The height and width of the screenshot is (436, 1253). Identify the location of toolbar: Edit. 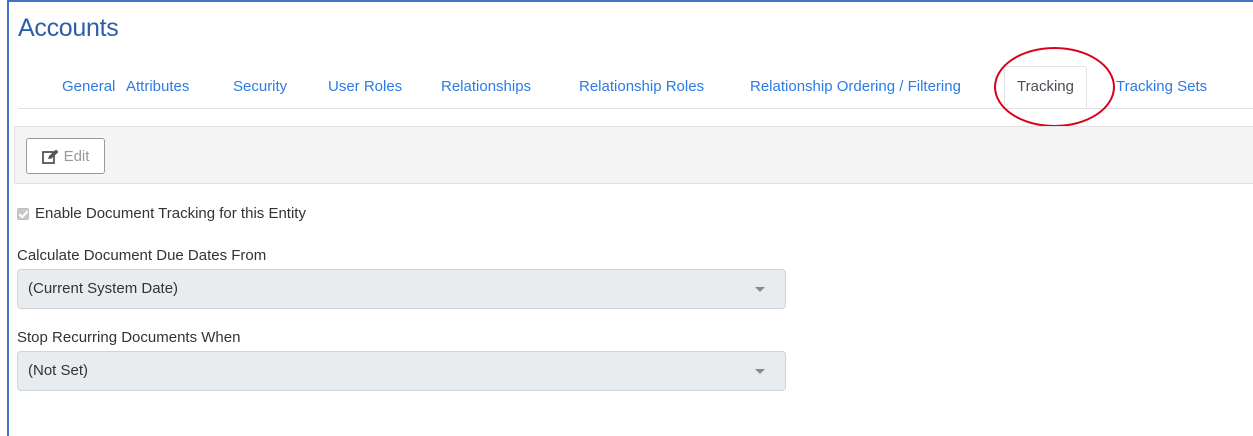
(633, 155).